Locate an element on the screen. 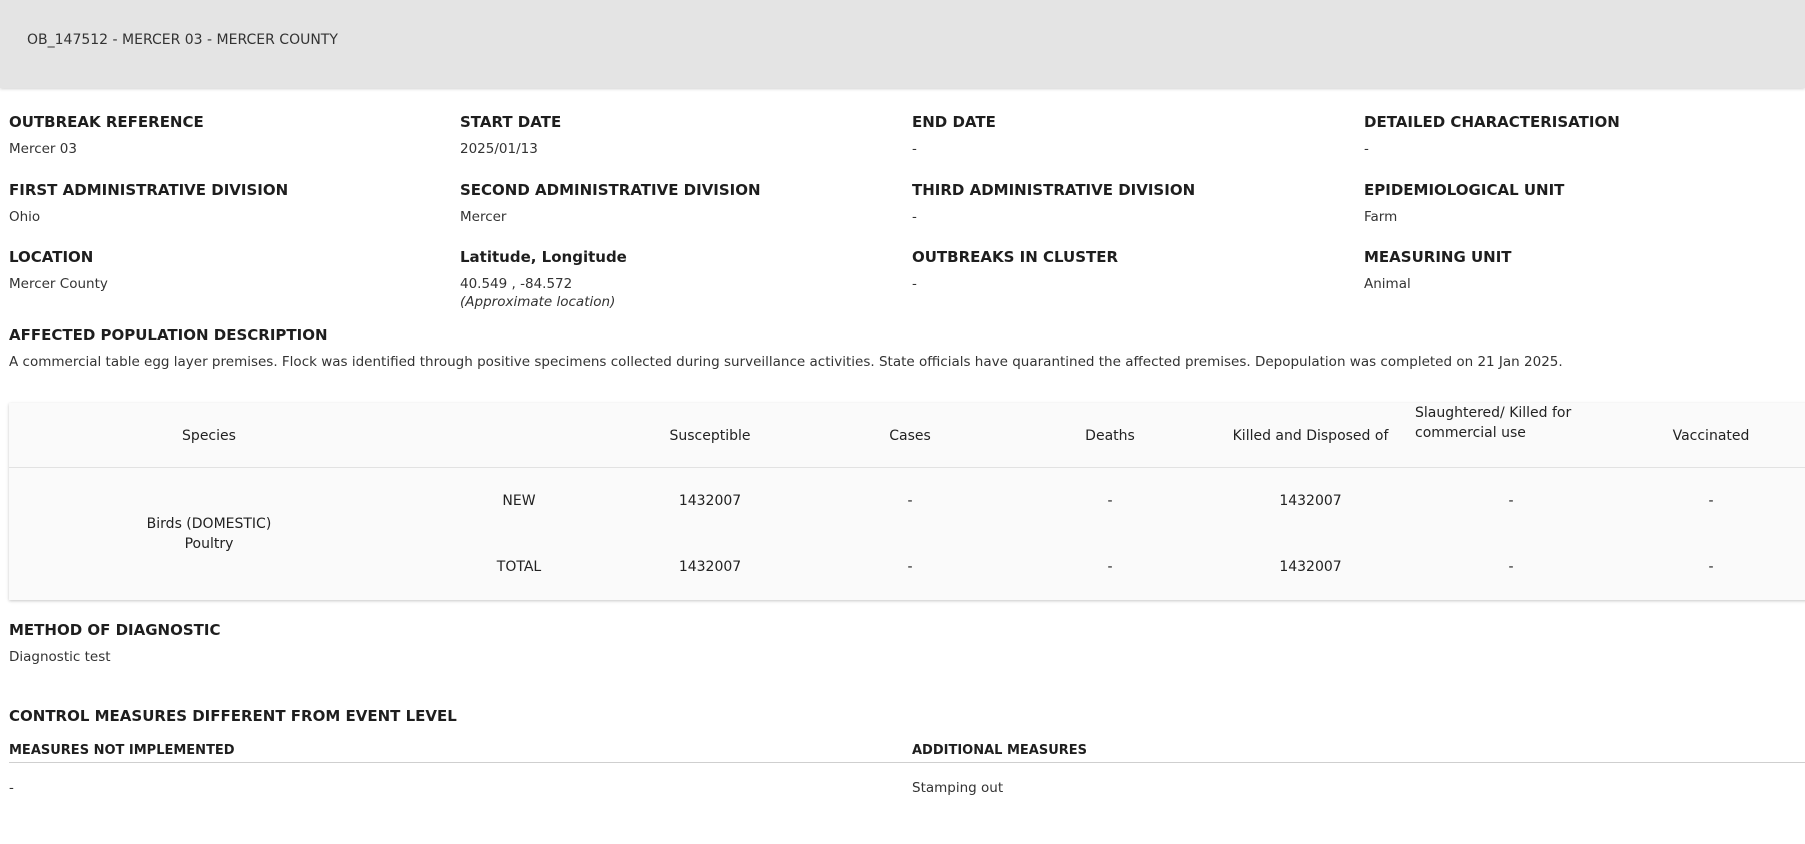 Image resolution: width=1805 pixels, height=844 pixels. measures-not-implemented-label: MEASURES NOT IMPLEMENTED is located at coordinates (122, 750).